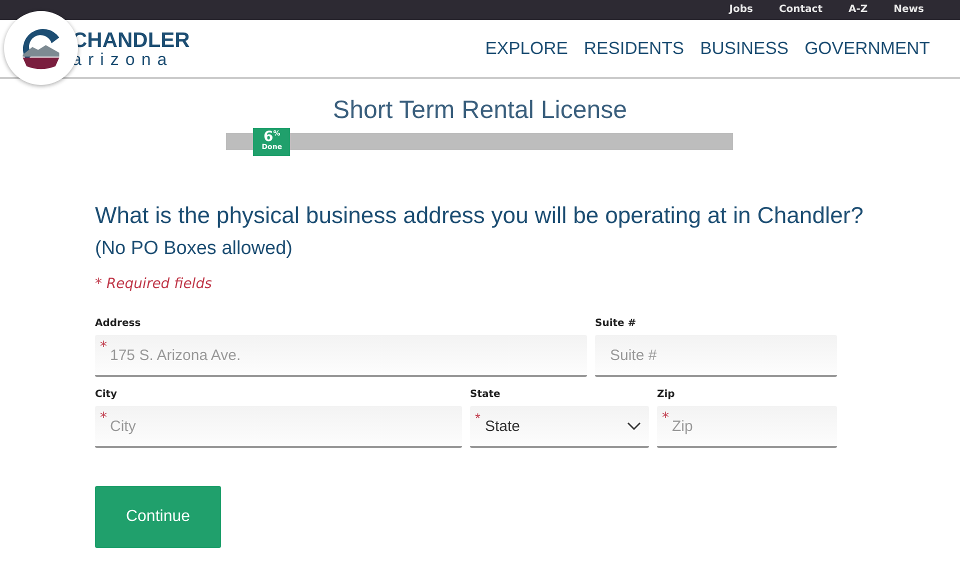 The height and width of the screenshot is (577, 960). What do you see at coordinates (526, 48) in the screenshot?
I see `nav-link: EXPLORE` at bounding box center [526, 48].